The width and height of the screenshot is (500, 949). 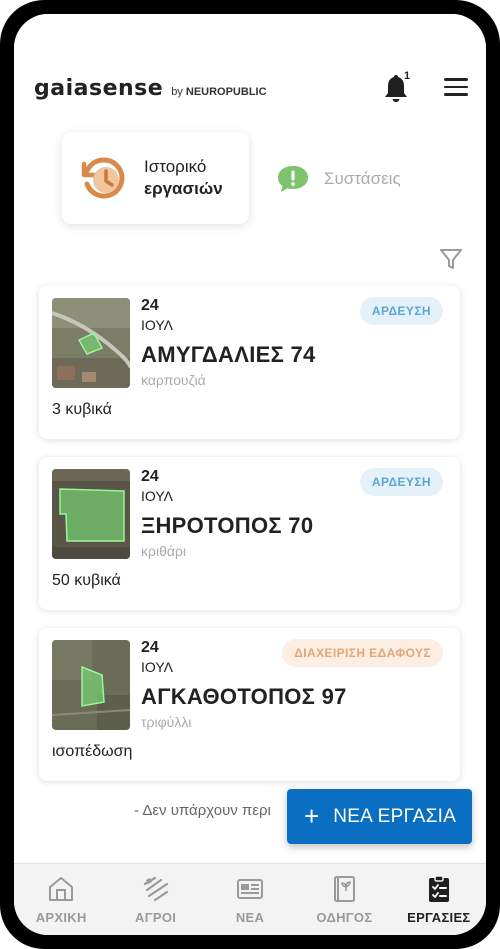 I want to click on nav-label-fields: ΑΓΡΟΙ, so click(x=156, y=917).